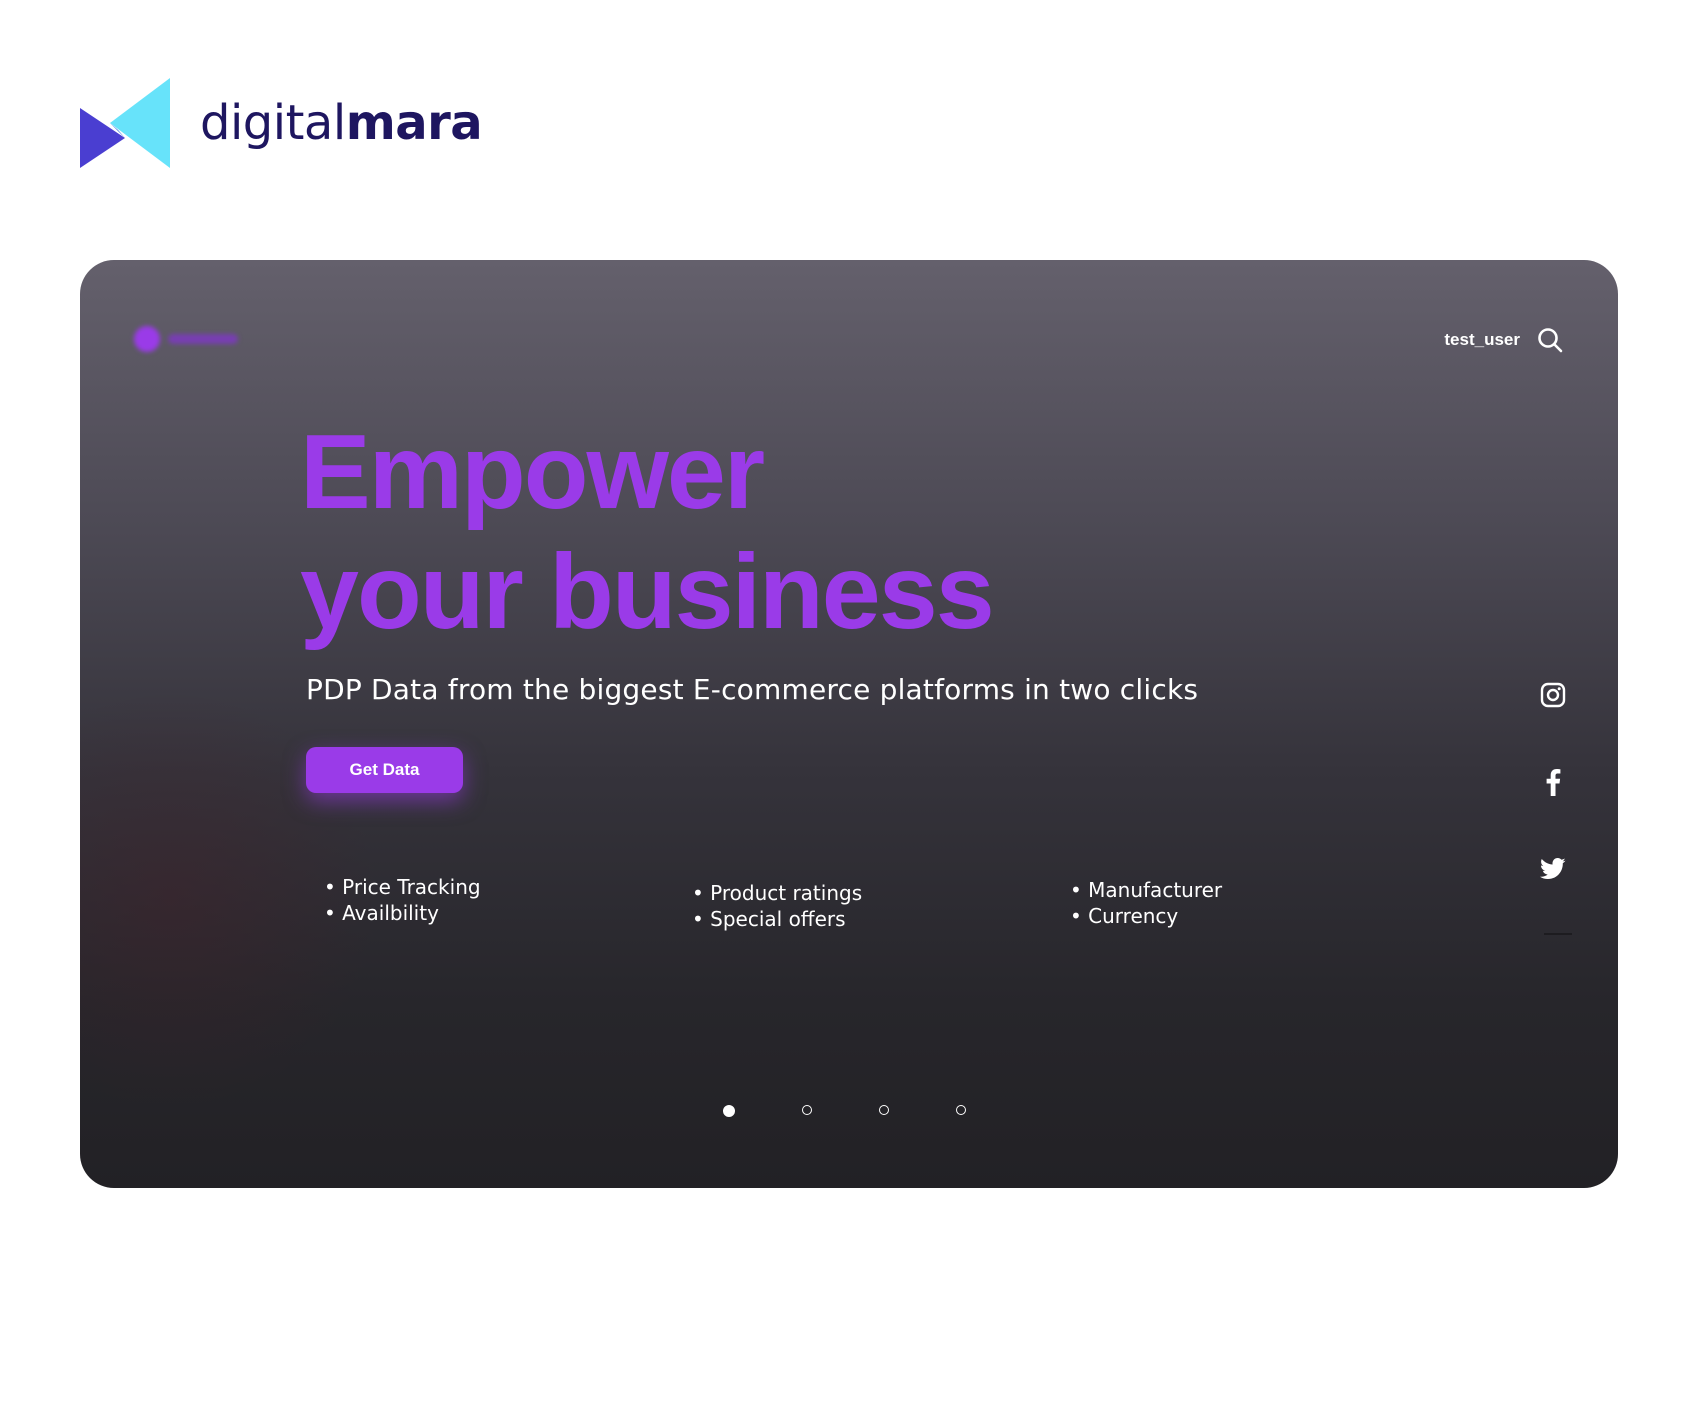 The width and height of the screenshot is (1690, 1425). I want to click on brand-wordmark-bold: mara, so click(414, 123).